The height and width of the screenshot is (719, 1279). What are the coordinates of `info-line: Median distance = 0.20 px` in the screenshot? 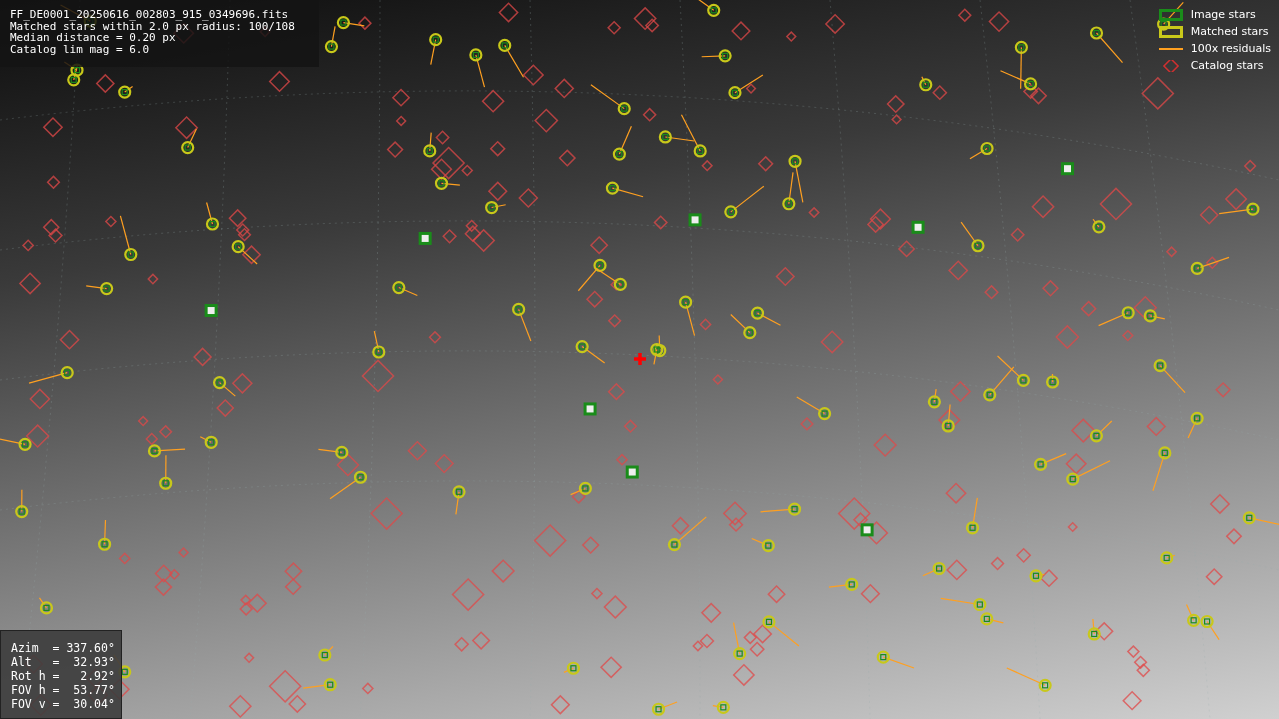 It's located at (93, 38).